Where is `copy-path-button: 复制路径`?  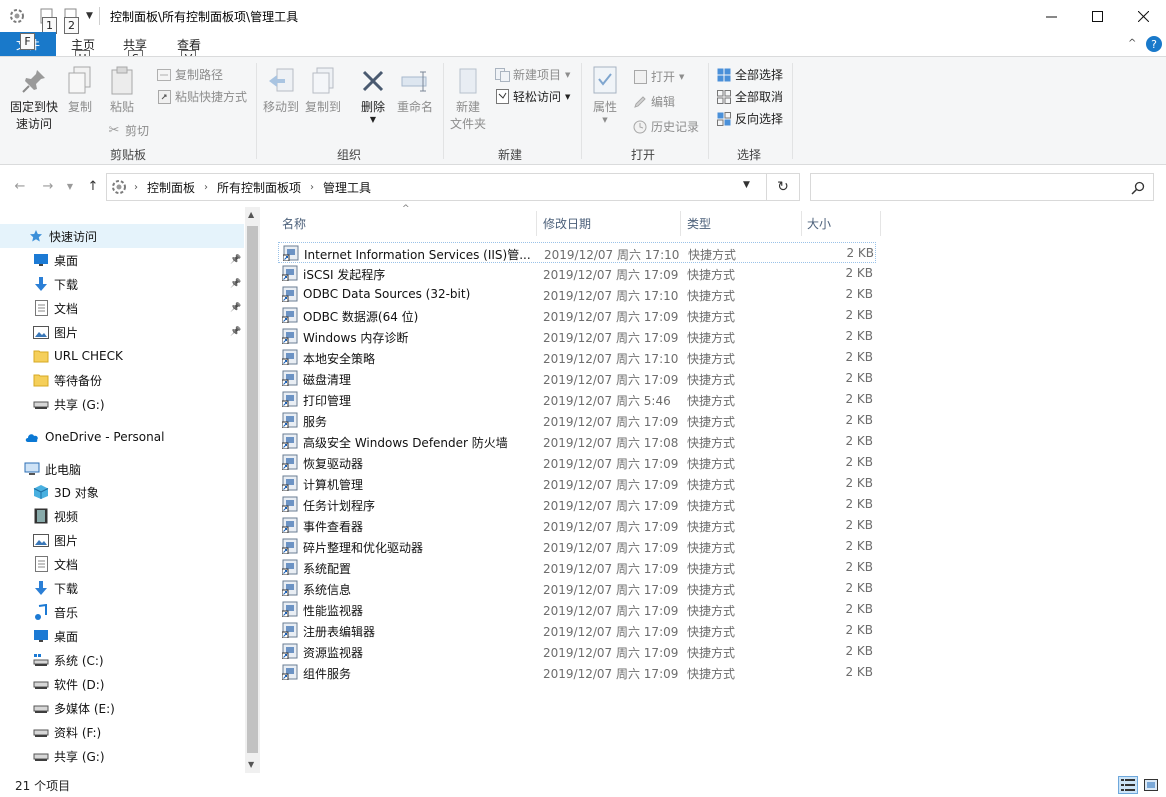
copy-path-button: 复制路径 is located at coordinates (189, 74).